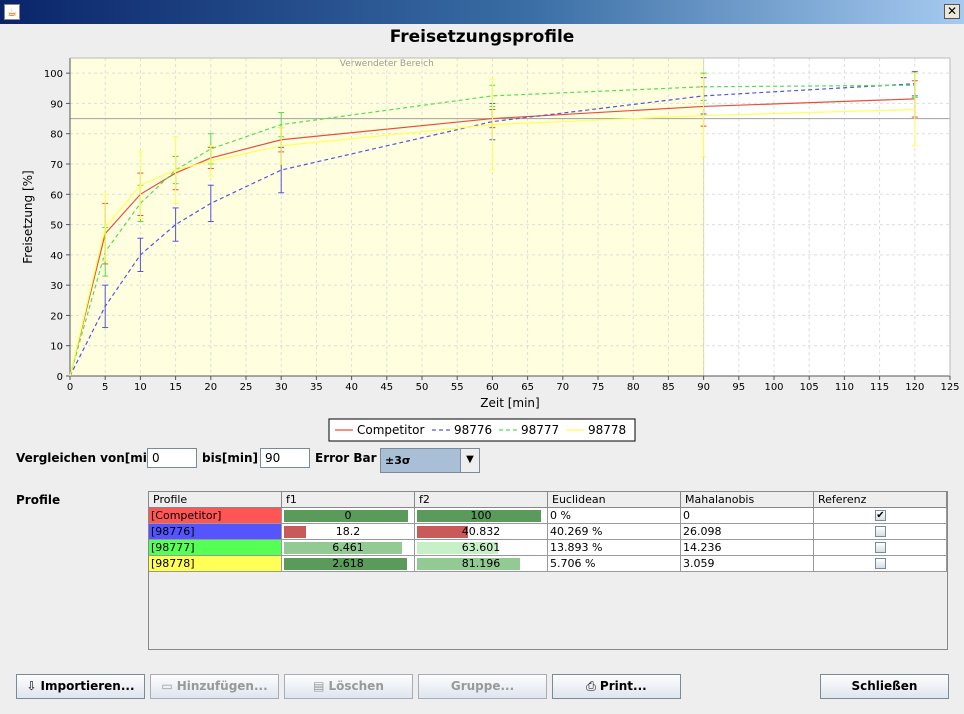  I want to click on y-tick-label: 30, so click(56, 286).